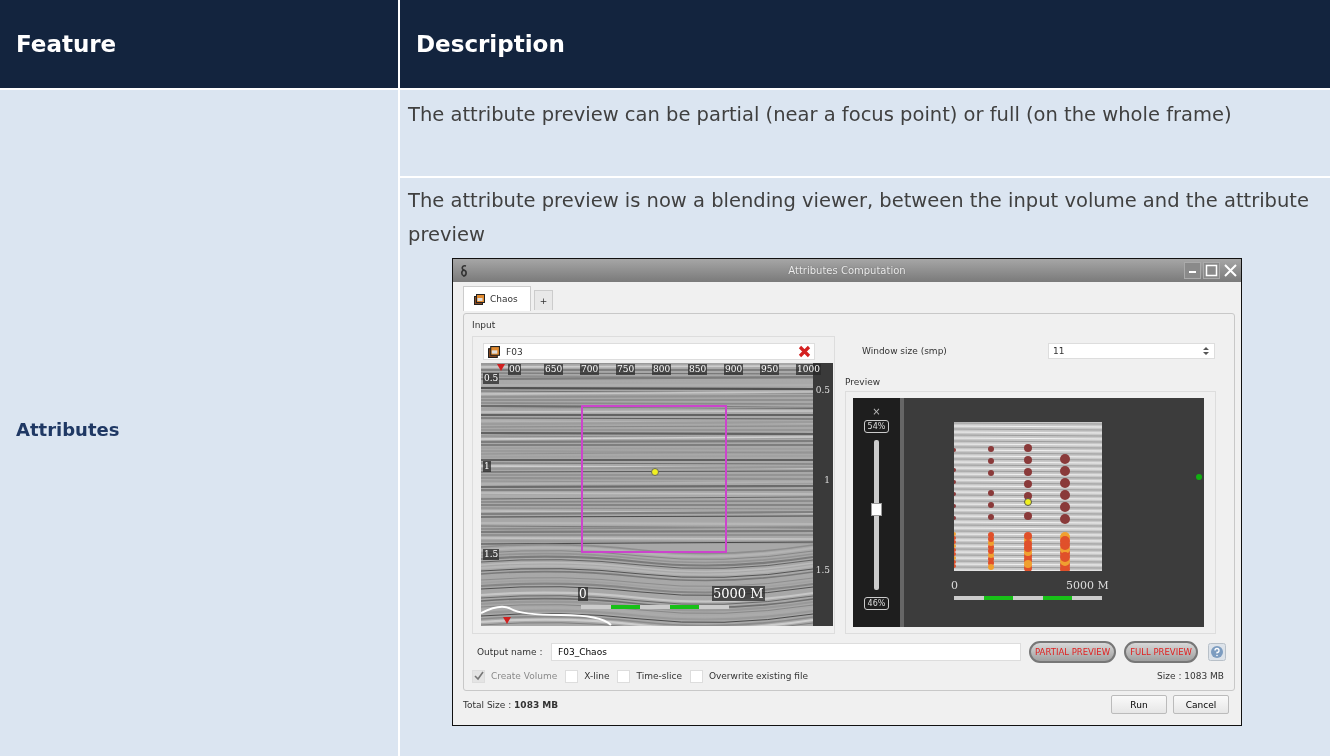 The width and height of the screenshot is (1330, 756). Describe the element at coordinates (863, 383) in the screenshot. I see `group-title: Preview` at that location.